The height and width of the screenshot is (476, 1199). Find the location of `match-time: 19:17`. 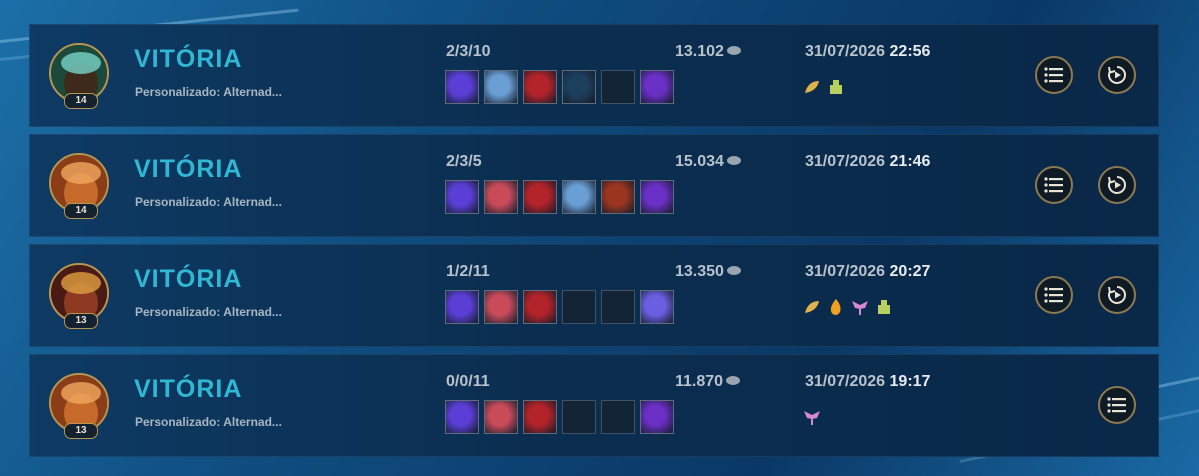

match-time: 19:17 is located at coordinates (910, 381).